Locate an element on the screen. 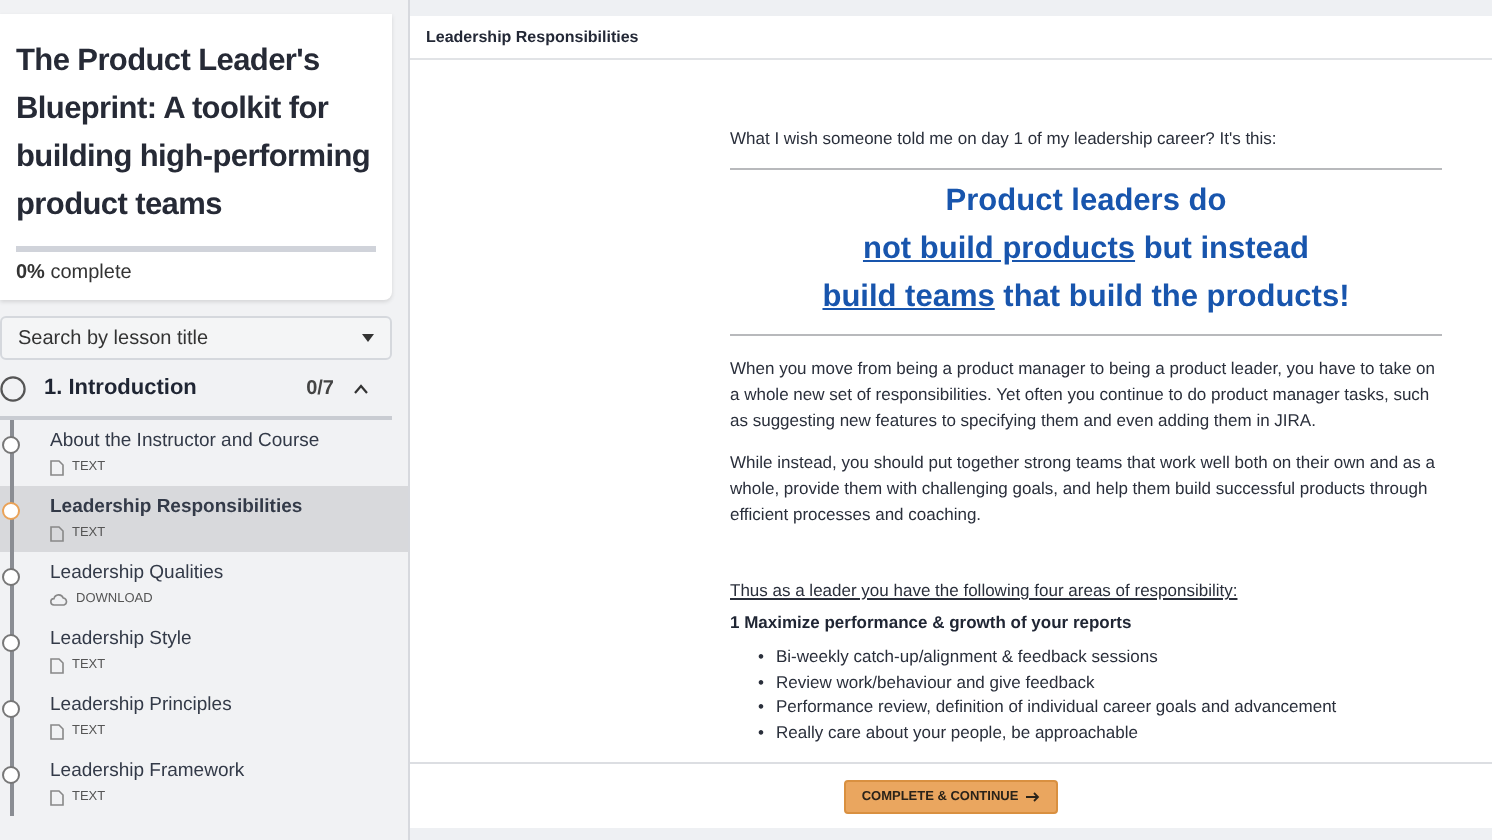  lesson-title: Leadership Qualities is located at coordinates (138, 574).